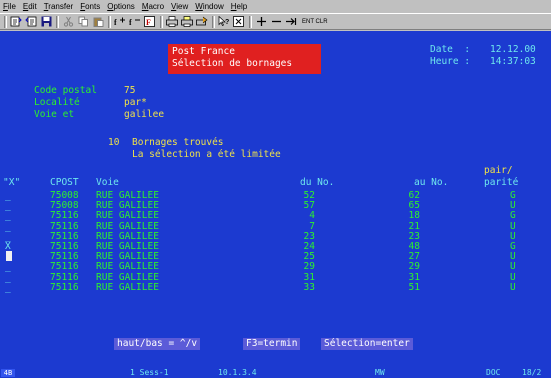  I want to click on cell-du-no: 33, so click(309, 287).